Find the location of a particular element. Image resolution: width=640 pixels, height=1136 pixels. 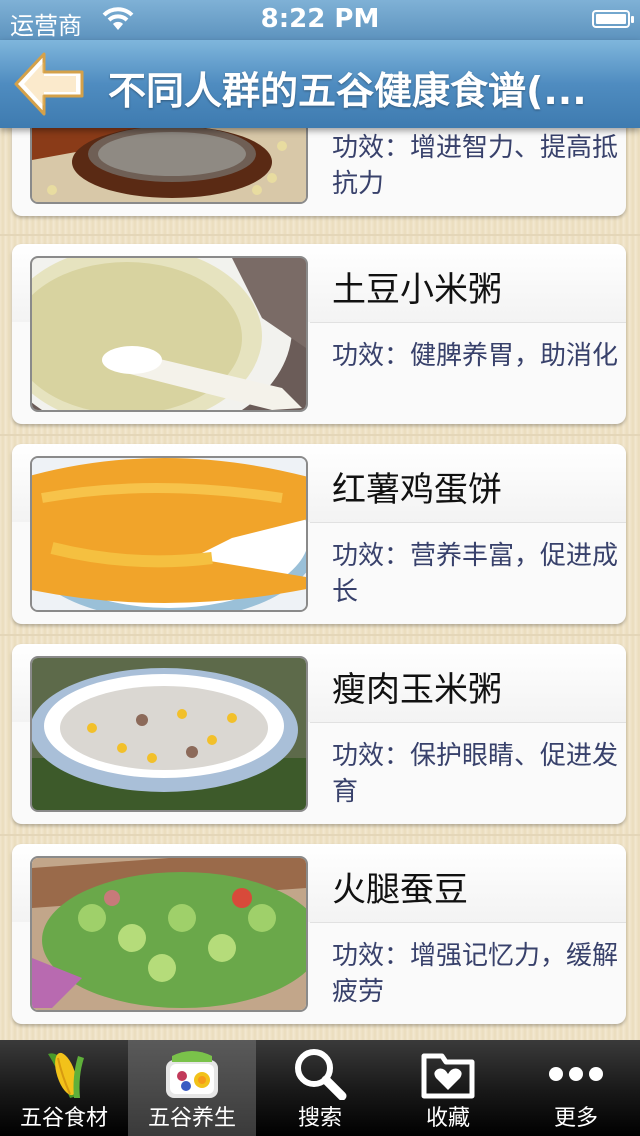

recipe-desc: 功效：增强记忆力，缓解疲劳 is located at coordinates (475, 974).